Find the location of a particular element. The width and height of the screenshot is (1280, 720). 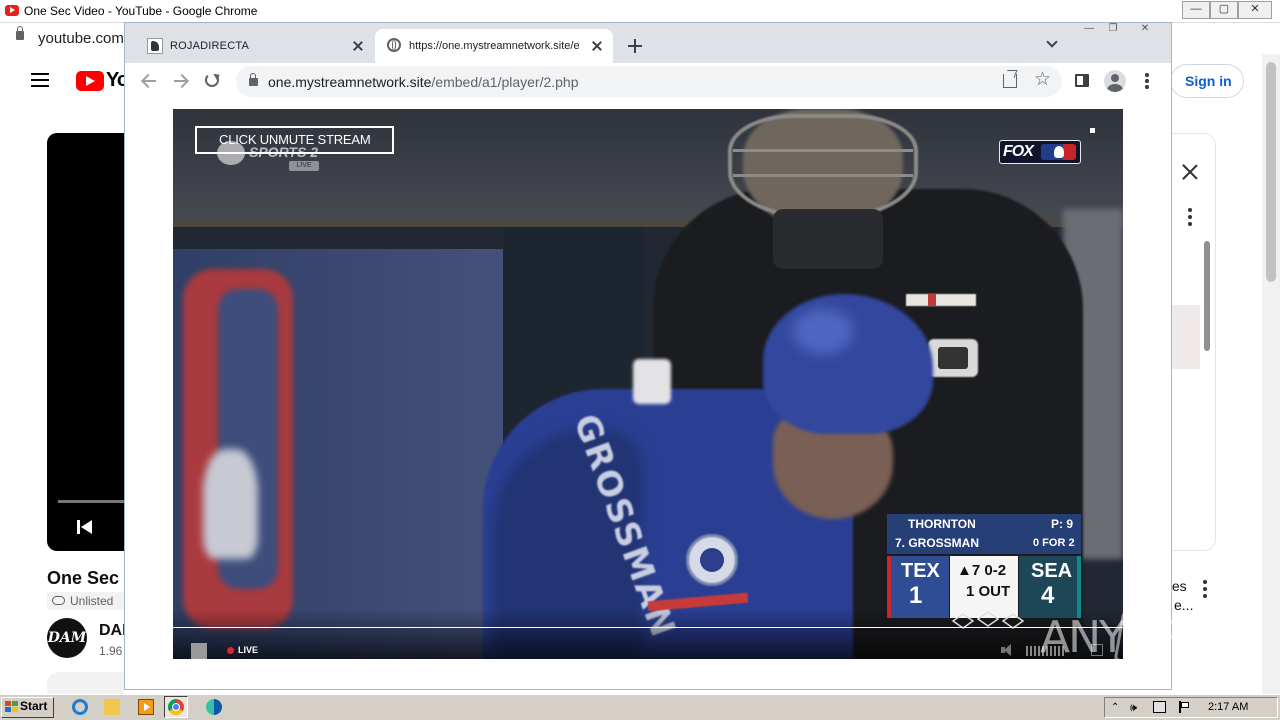

hamburger-menu-icon is located at coordinates (40, 80).